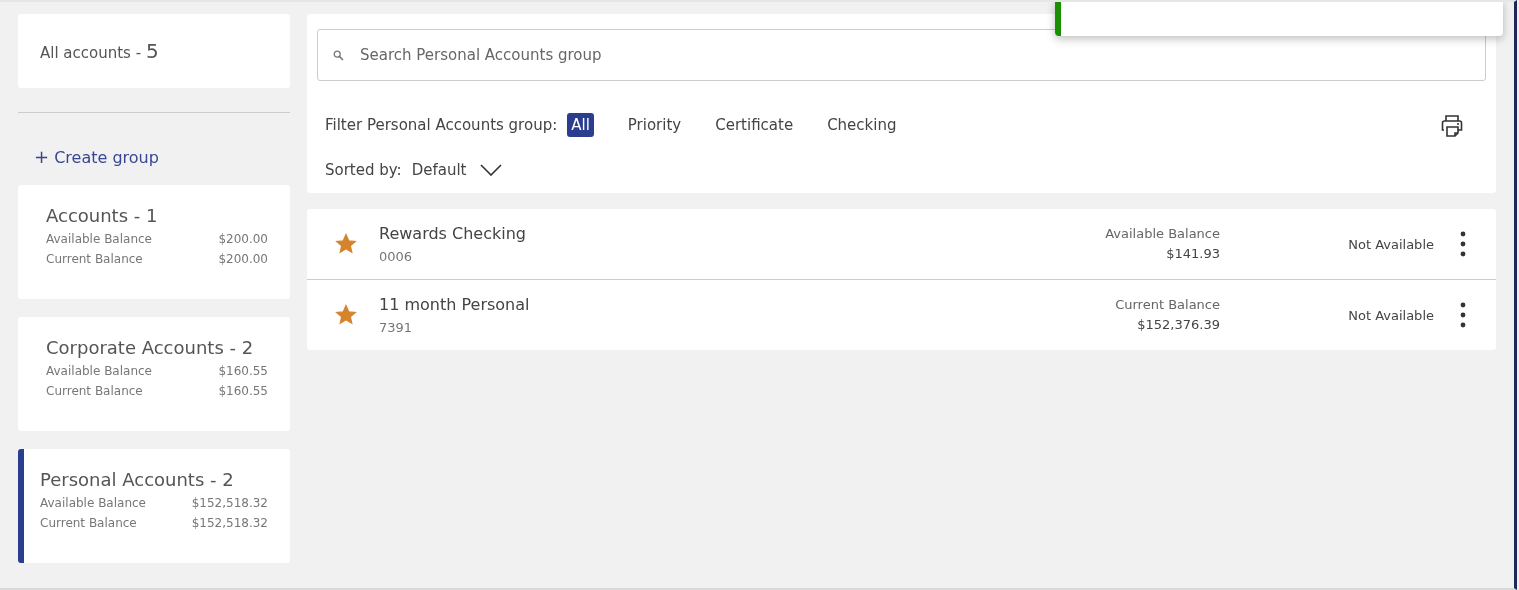 The width and height of the screenshot is (1519, 590). I want to click on chevron-down-icon, so click(491, 170).